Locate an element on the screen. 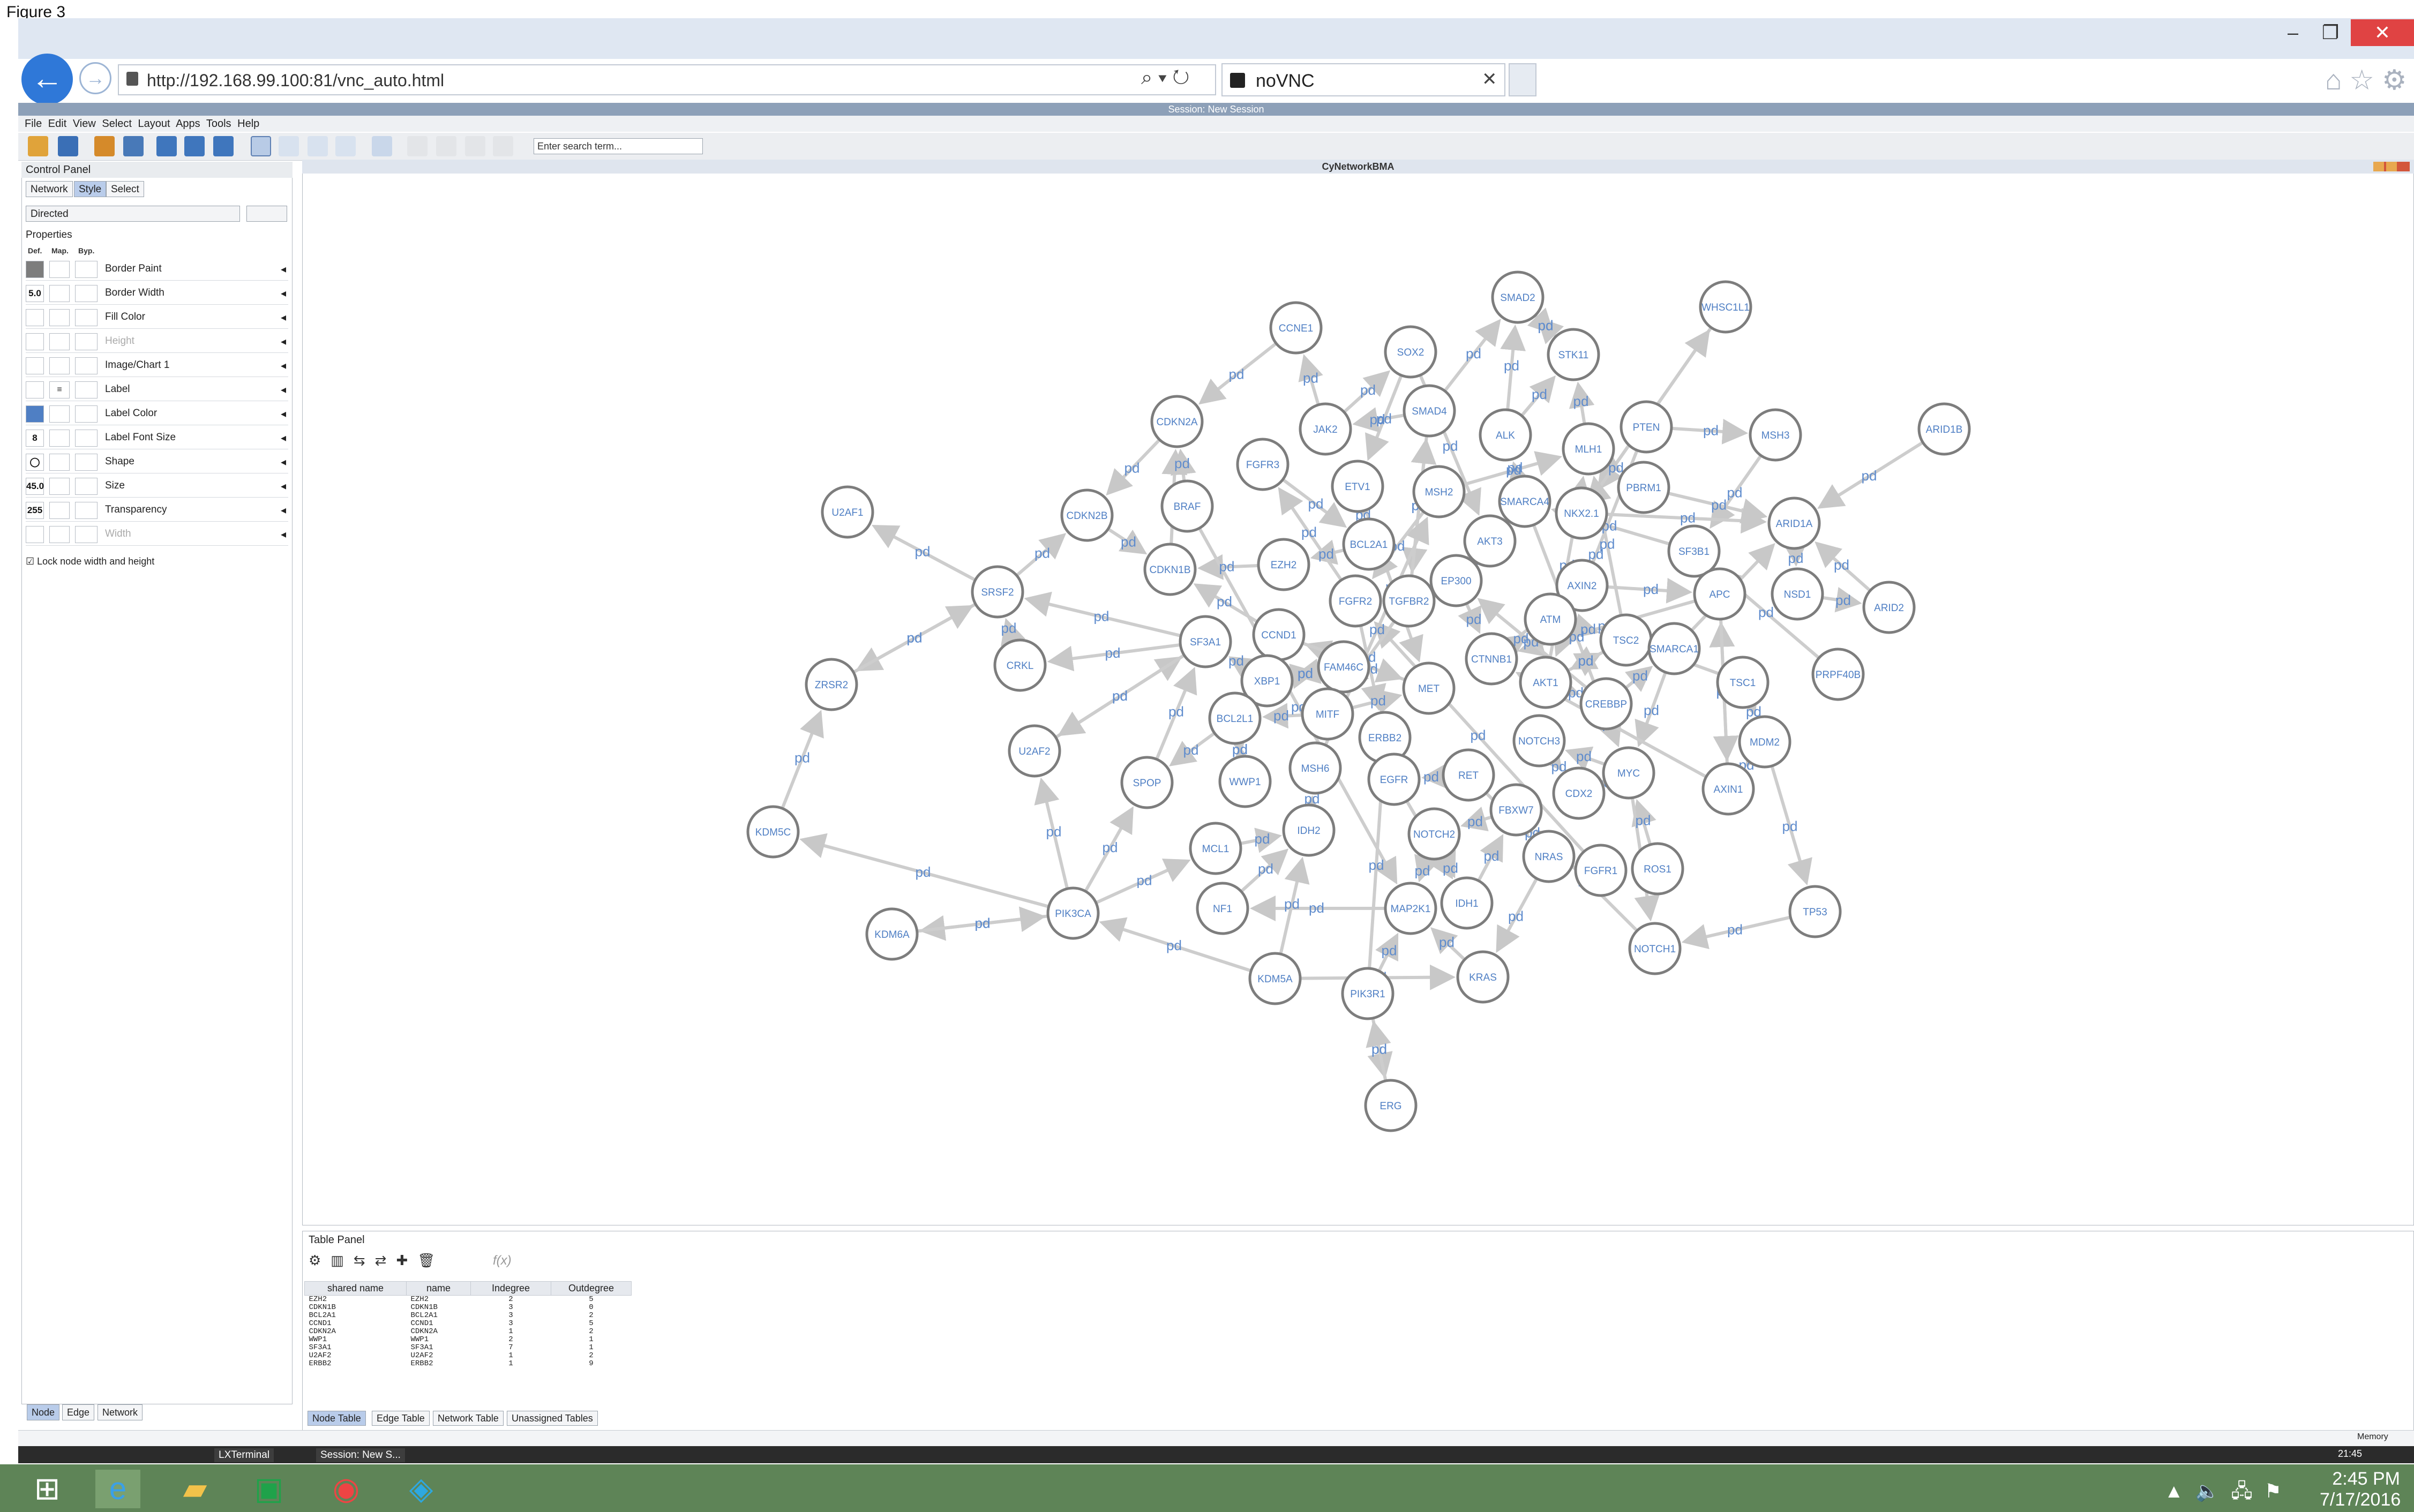 The width and height of the screenshot is (2414, 1512). system-tray-icons: ▲🔈🖧⚑ is located at coordinates (2228, 1493).